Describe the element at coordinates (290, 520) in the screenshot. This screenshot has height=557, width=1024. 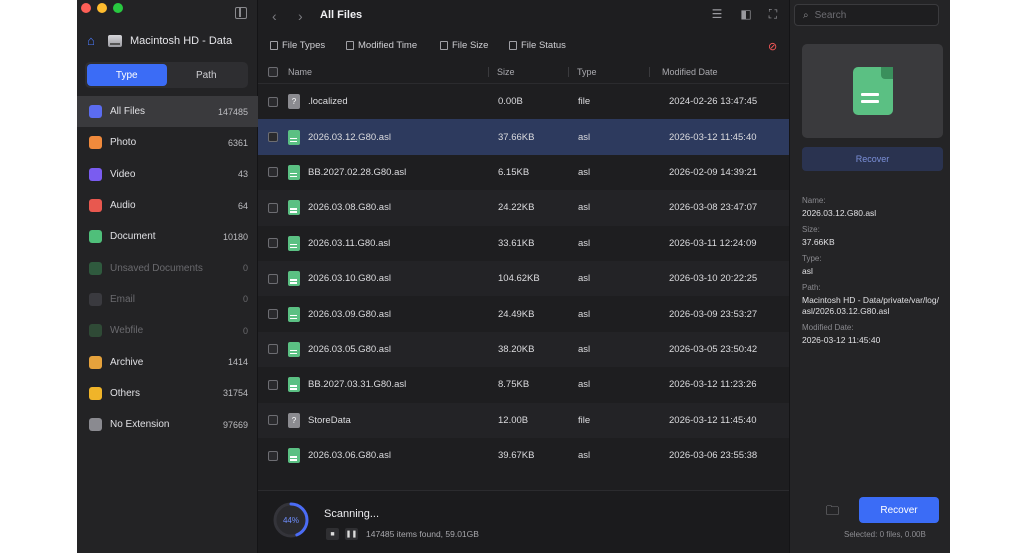
I see `scan-percent: 44%` at that location.